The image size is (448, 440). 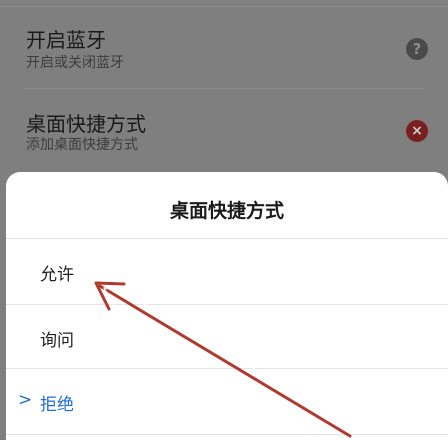 What do you see at coordinates (224, 88) in the screenshot?
I see `setting-divider` at bounding box center [224, 88].